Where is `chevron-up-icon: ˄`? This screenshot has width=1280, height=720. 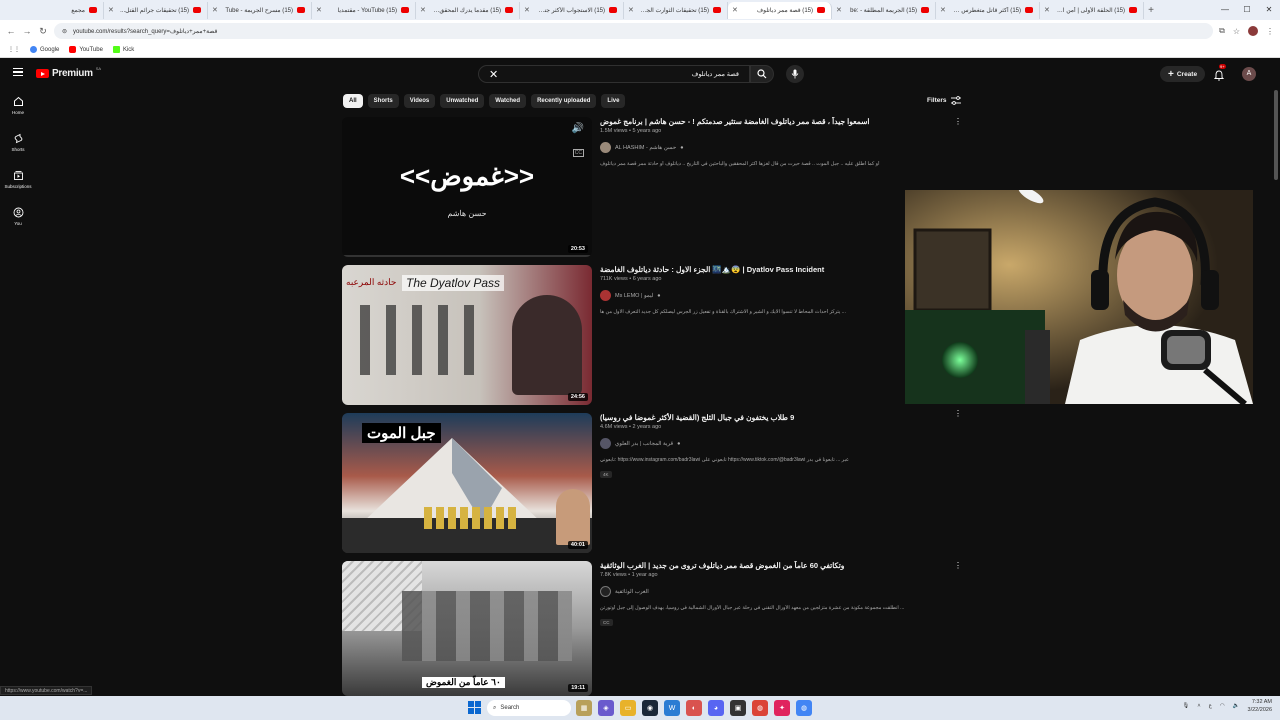
chevron-up-icon: ˄ is located at coordinates (1198, 706).